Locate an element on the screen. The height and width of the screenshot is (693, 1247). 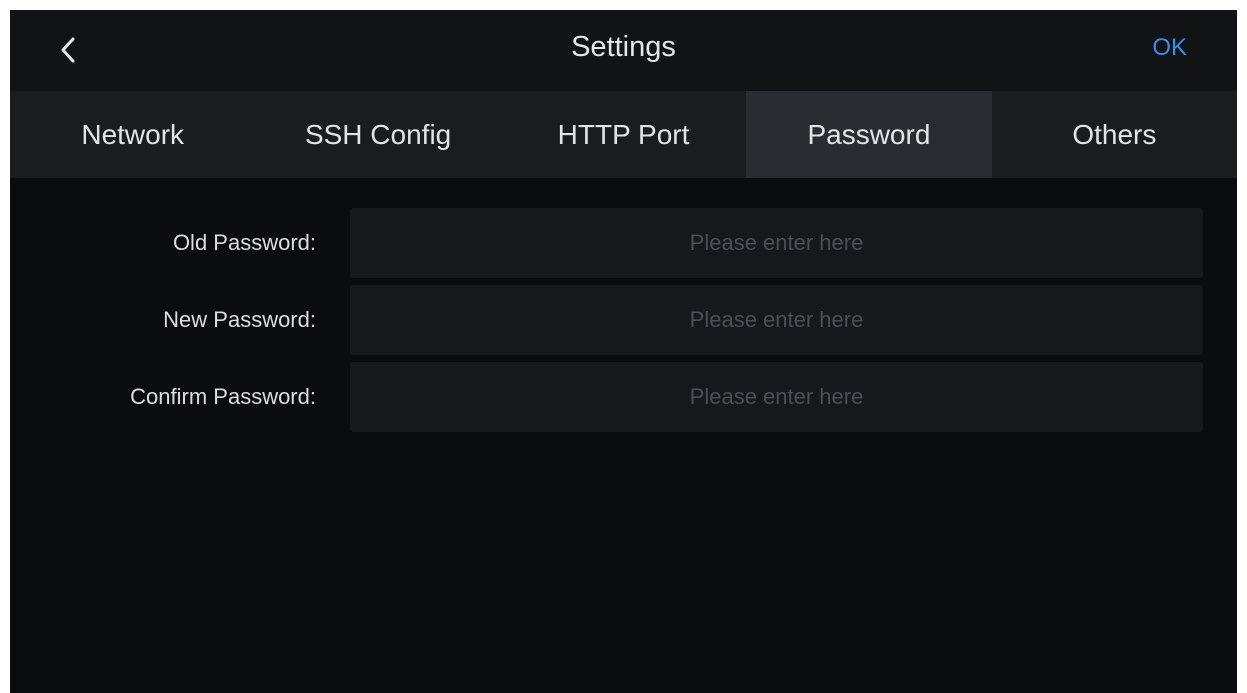
new-password-label: New Password: is located at coordinates (239, 319).